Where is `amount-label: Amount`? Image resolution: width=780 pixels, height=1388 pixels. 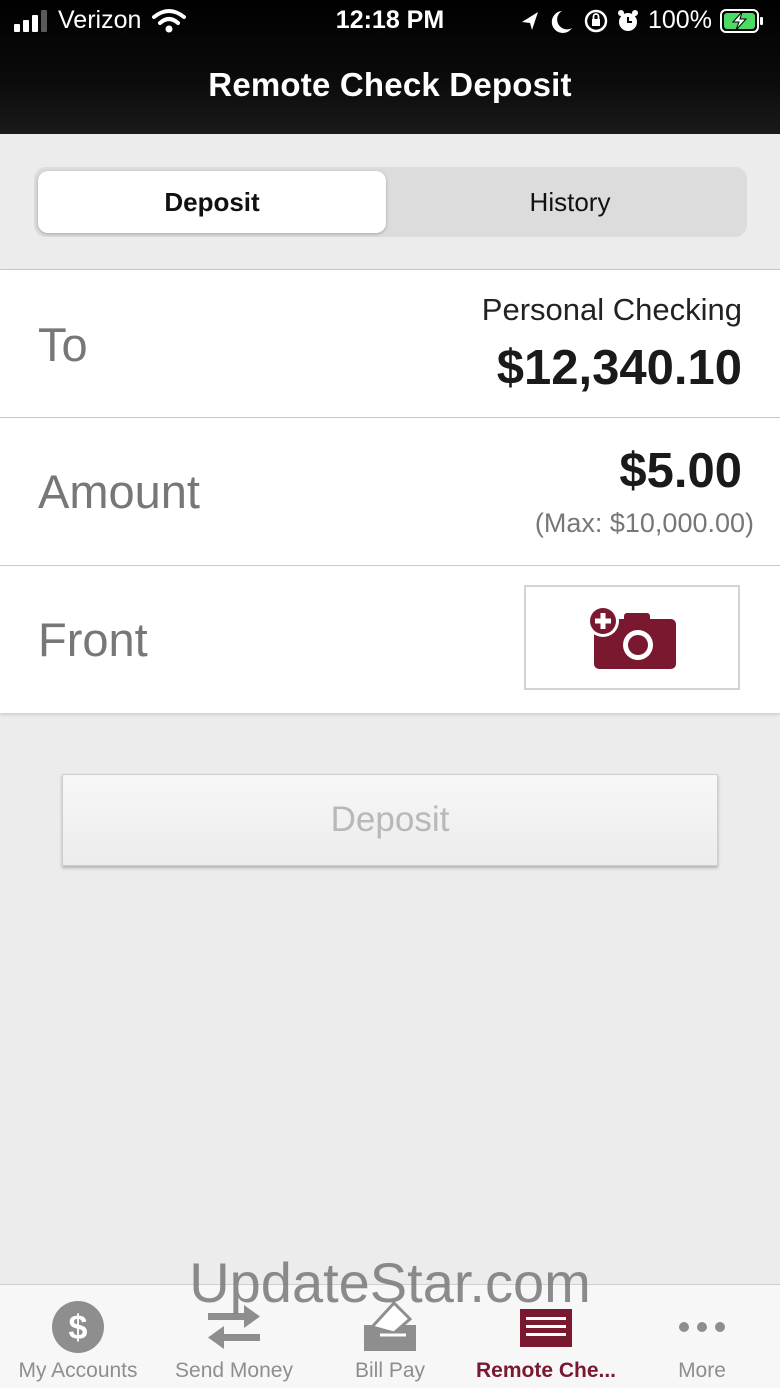 amount-label: Amount is located at coordinates (119, 491).